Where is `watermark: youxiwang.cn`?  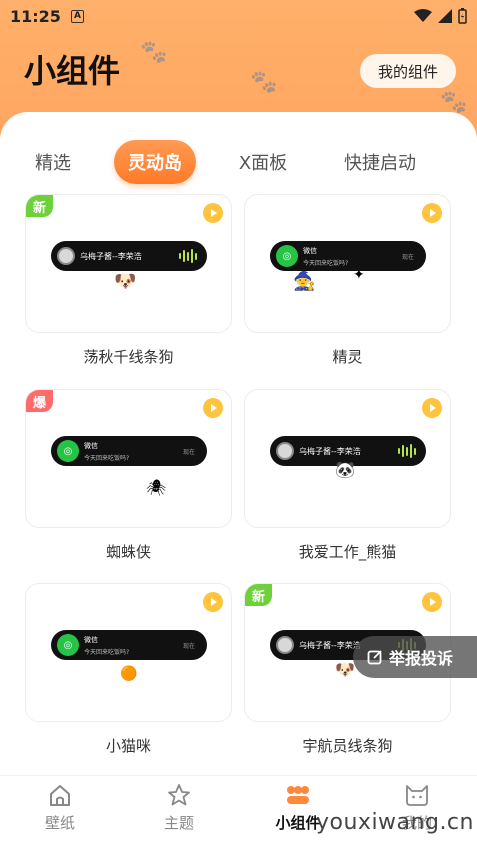
watermark: youxiwang.cn is located at coordinates (395, 822).